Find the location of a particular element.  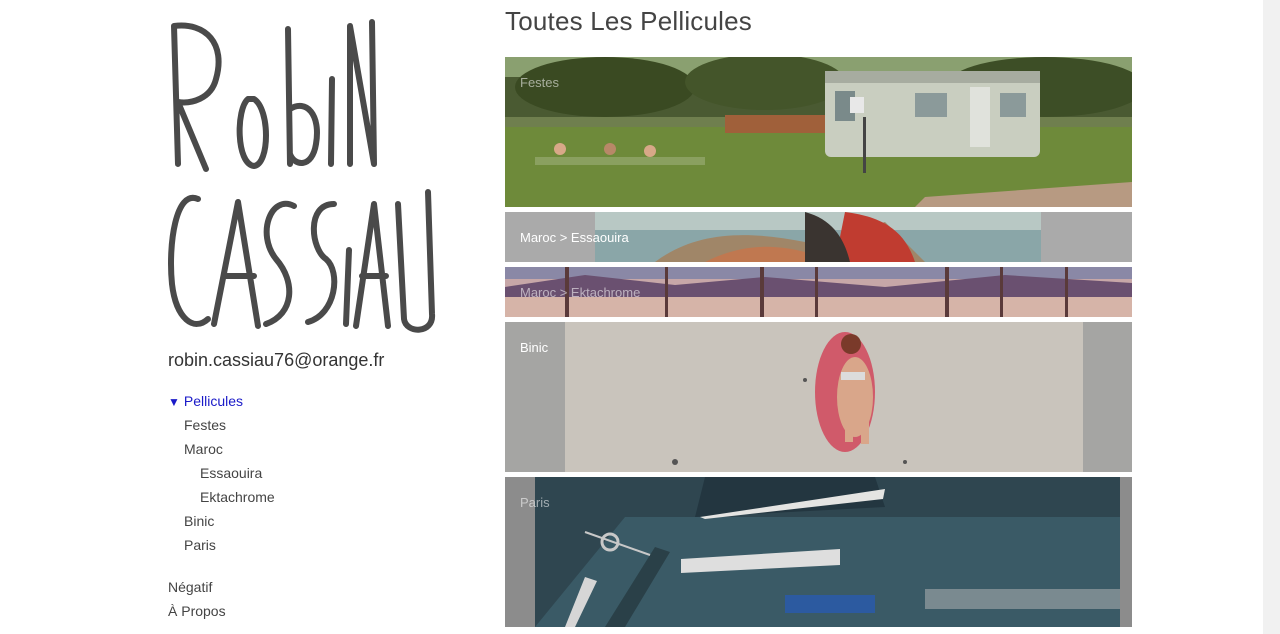

nav-item-maroc: Maroc is located at coordinates (203, 449).